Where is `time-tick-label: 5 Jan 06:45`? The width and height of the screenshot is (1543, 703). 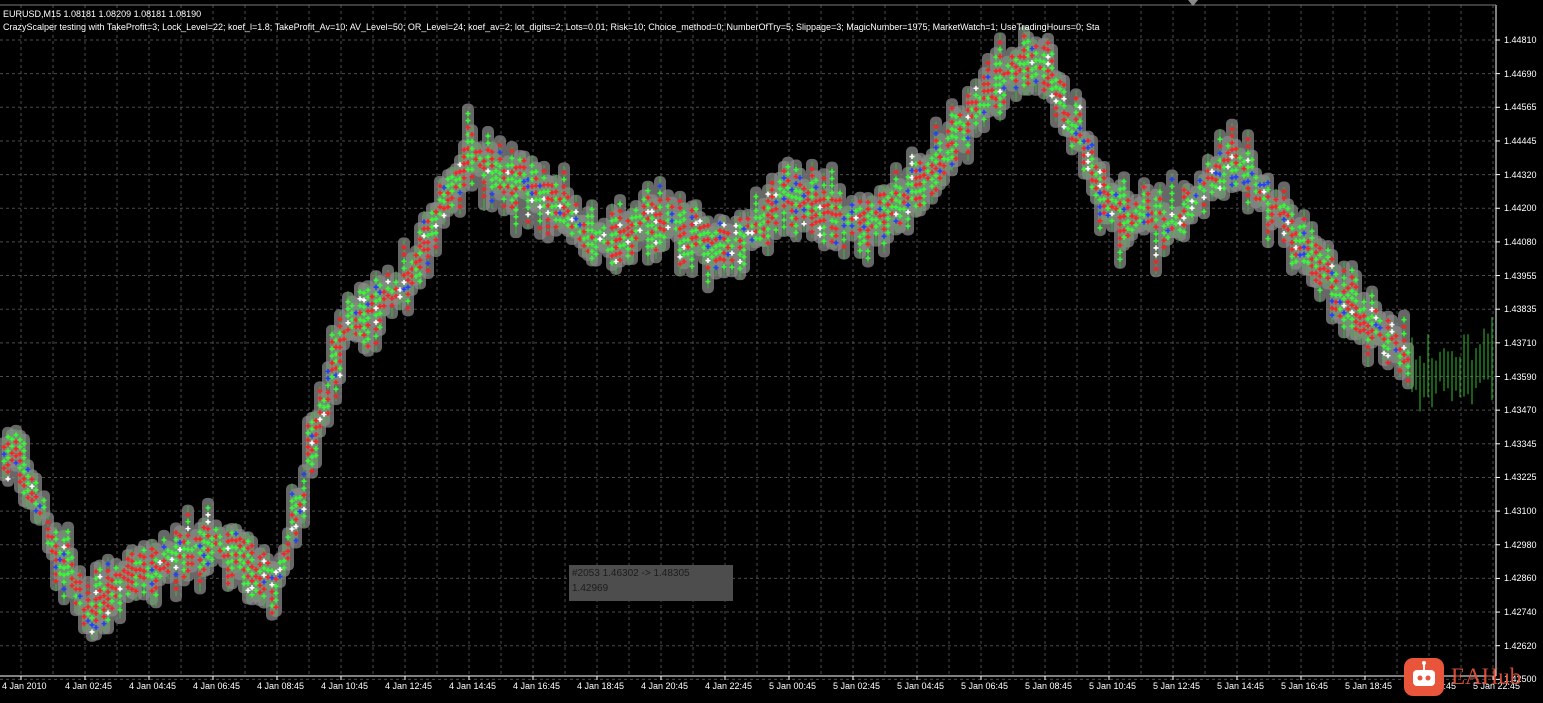 time-tick-label: 5 Jan 06:45 is located at coordinates (985, 686).